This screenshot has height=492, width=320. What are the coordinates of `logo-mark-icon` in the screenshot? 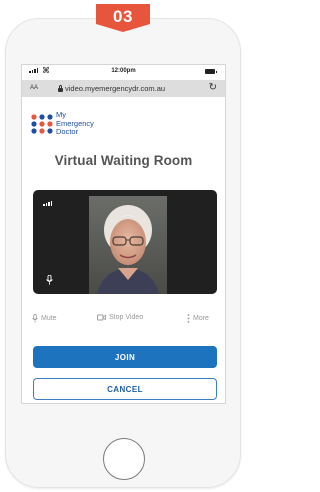 It's located at (42, 124).